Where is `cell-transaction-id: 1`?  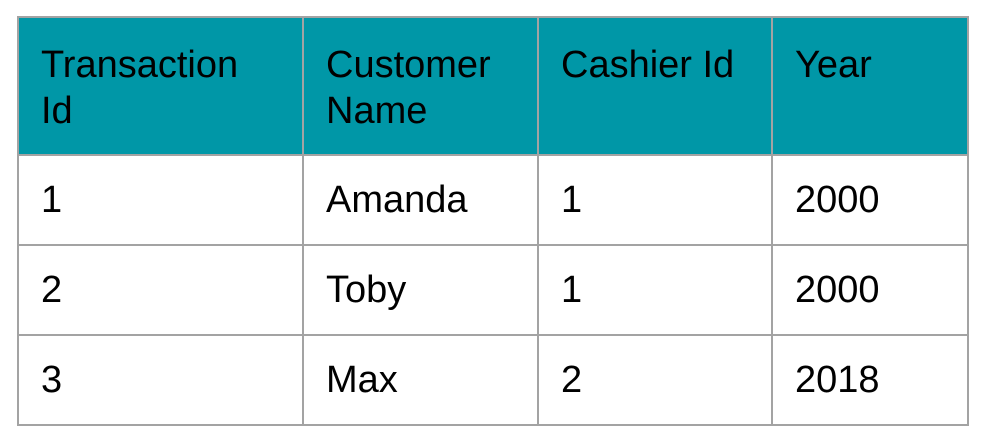 cell-transaction-id: 1 is located at coordinates (160, 200).